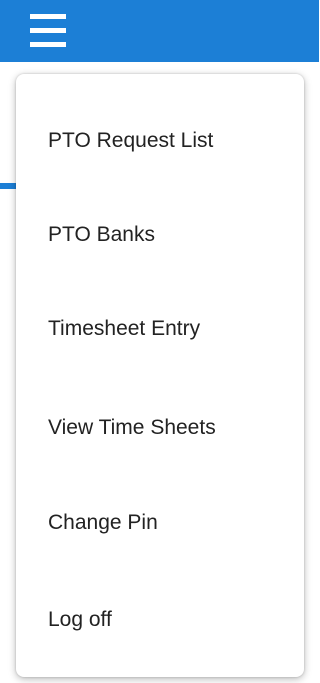 This screenshot has height=683, width=320. Describe the element at coordinates (160, 235) in the screenshot. I see `menu-item-pto-banks: PTO Banks` at that location.